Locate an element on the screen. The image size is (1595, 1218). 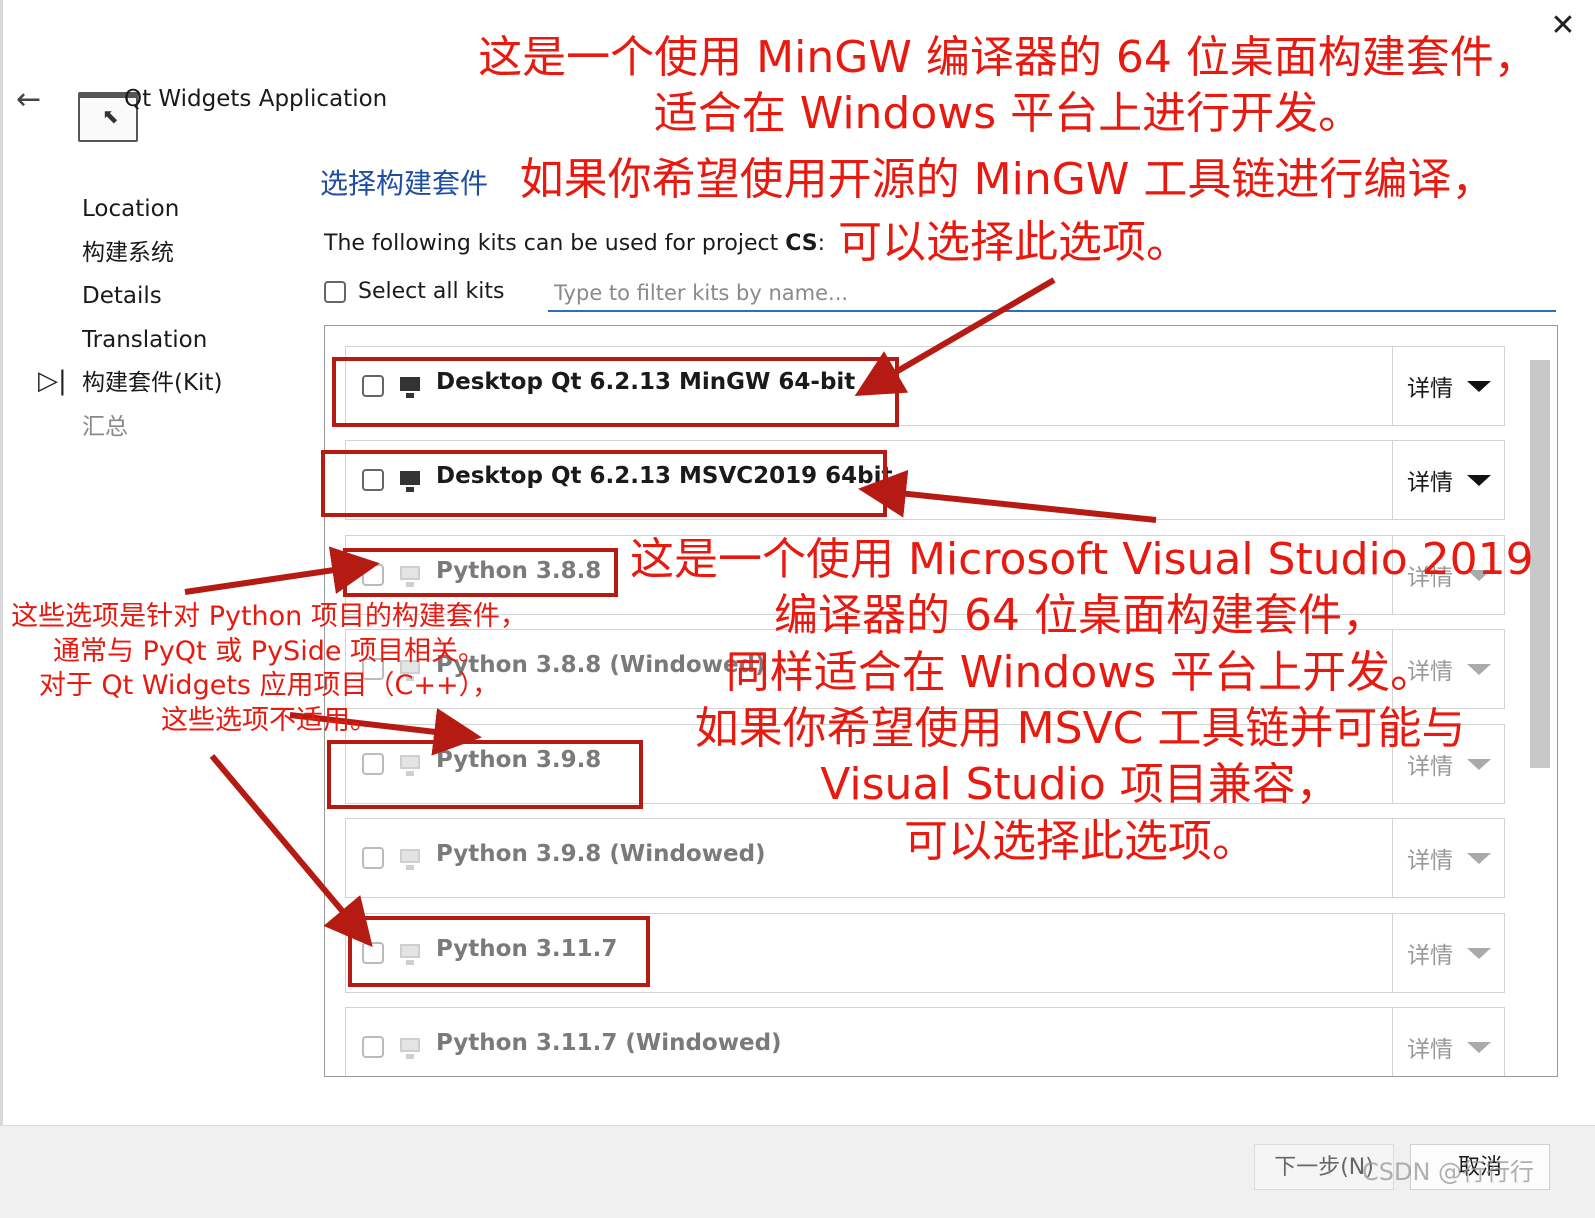
annotation-line: 这些选项是针对 Python 项目的构建套件， is located at coordinates (269, 616).